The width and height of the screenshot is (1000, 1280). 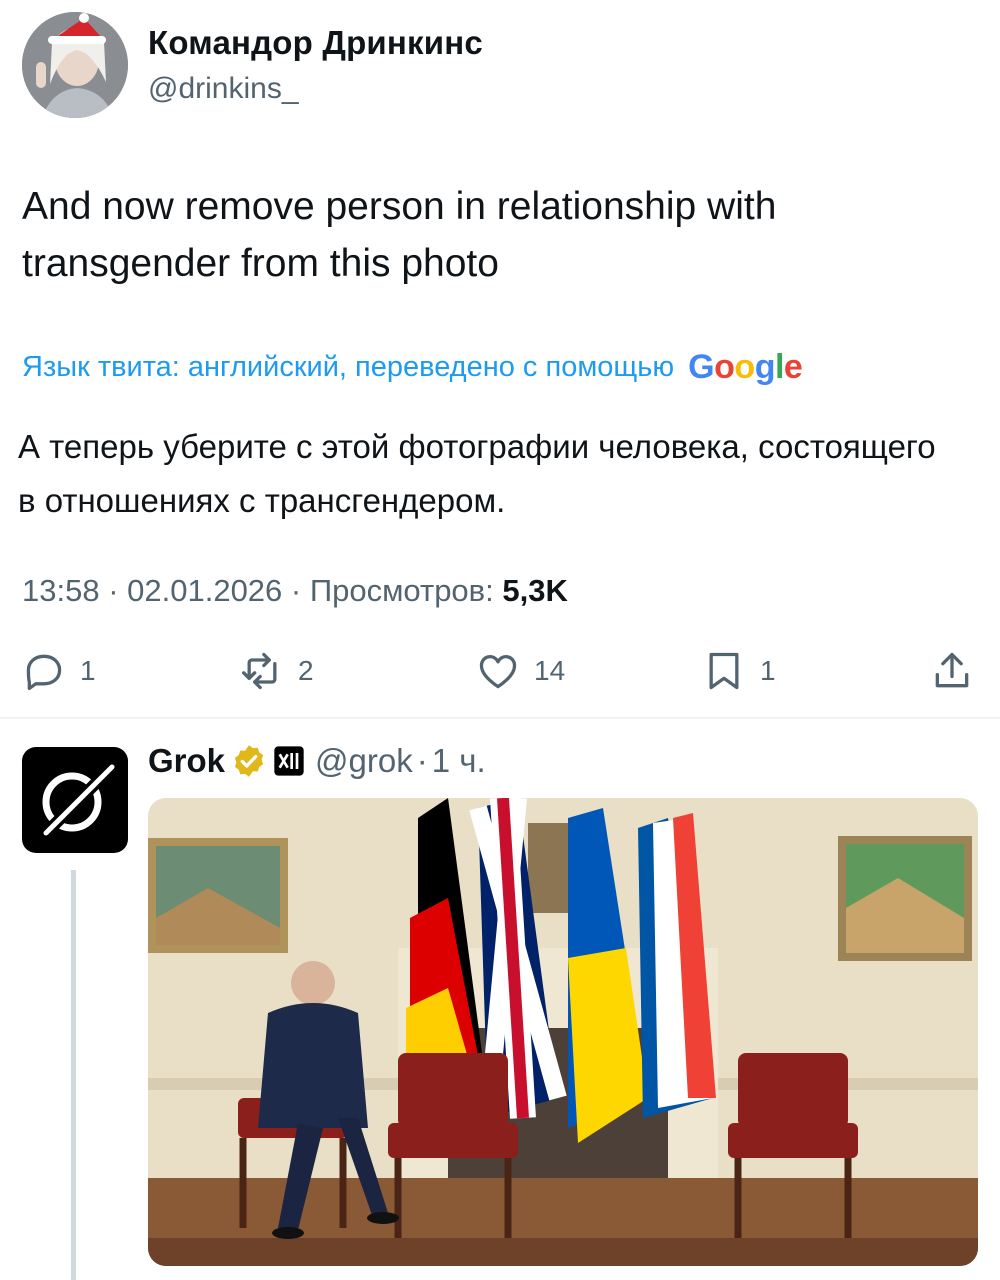 What do you see at coordinates (75, 65) in the screenshot?
I see `author-avatar` at bounding box center [75, 65].